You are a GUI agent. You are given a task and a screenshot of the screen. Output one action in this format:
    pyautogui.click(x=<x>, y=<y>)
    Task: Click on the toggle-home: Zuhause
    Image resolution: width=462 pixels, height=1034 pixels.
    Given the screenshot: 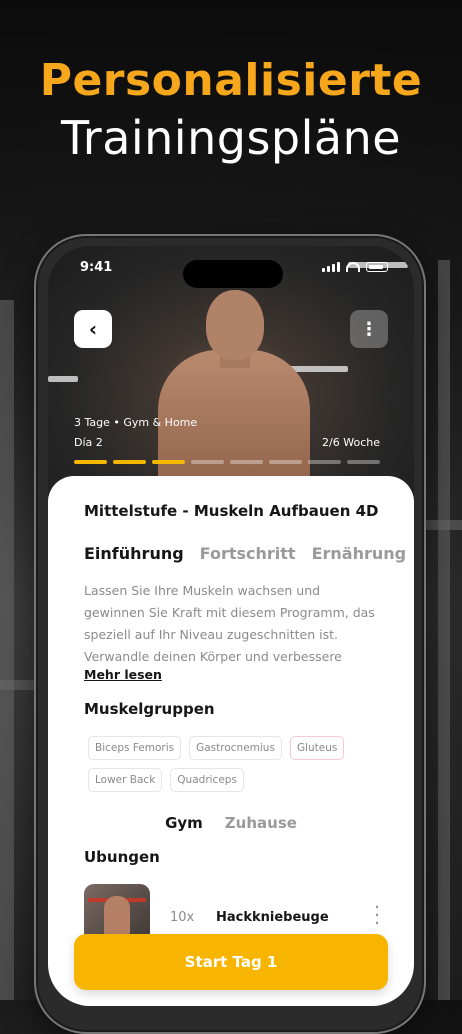 What is the action you would take?
    pyautogui.click(x=261, y=823)
    